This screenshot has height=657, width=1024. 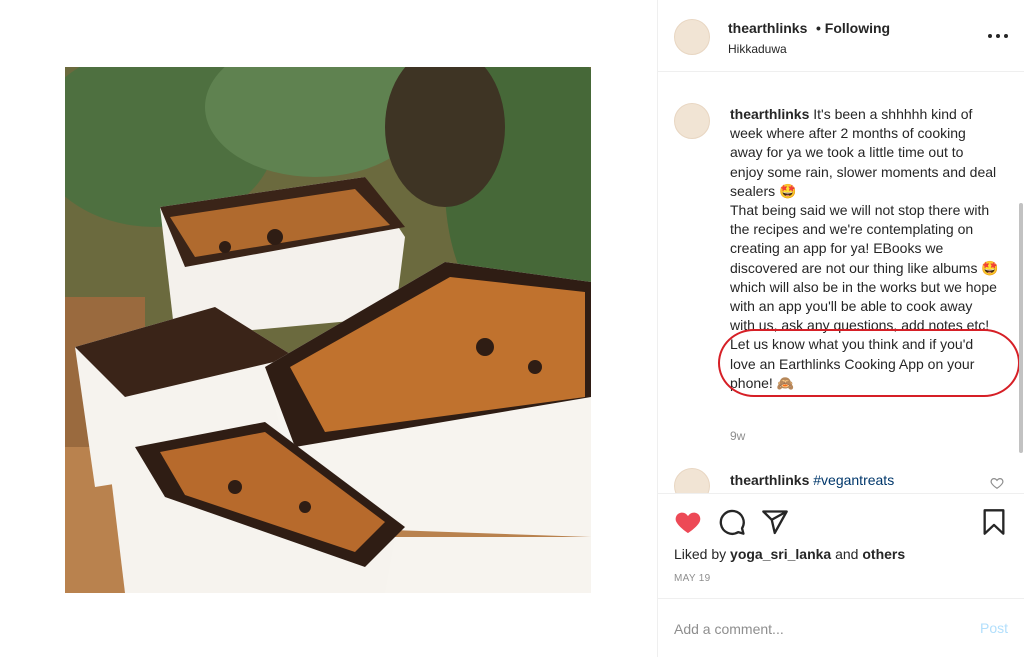 I want to click on red-highlight-circle, so click(x=869, y=363).